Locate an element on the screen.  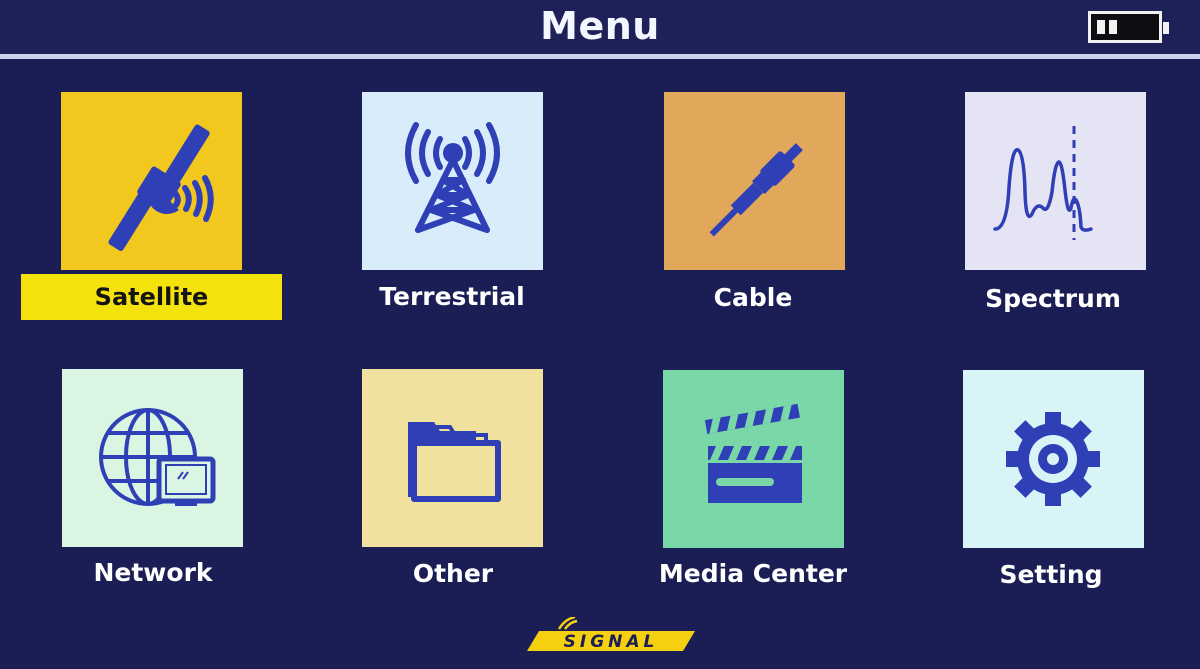
menu-tile-satellite is located at coordinates (151, 181).